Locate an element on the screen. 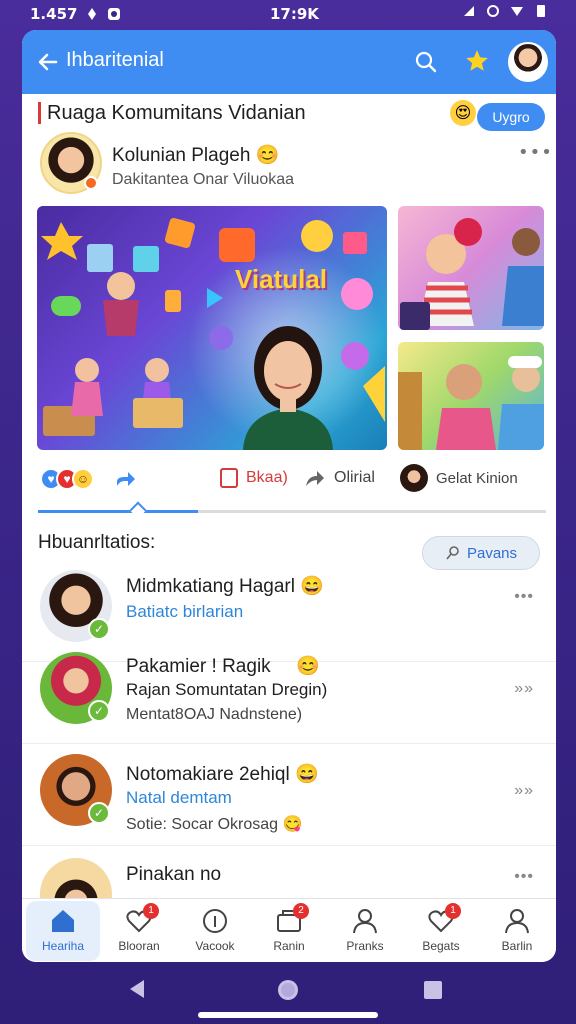  list-item-title: Midmkatiang Hagarl 😄 is located at coordinates (225, 586).